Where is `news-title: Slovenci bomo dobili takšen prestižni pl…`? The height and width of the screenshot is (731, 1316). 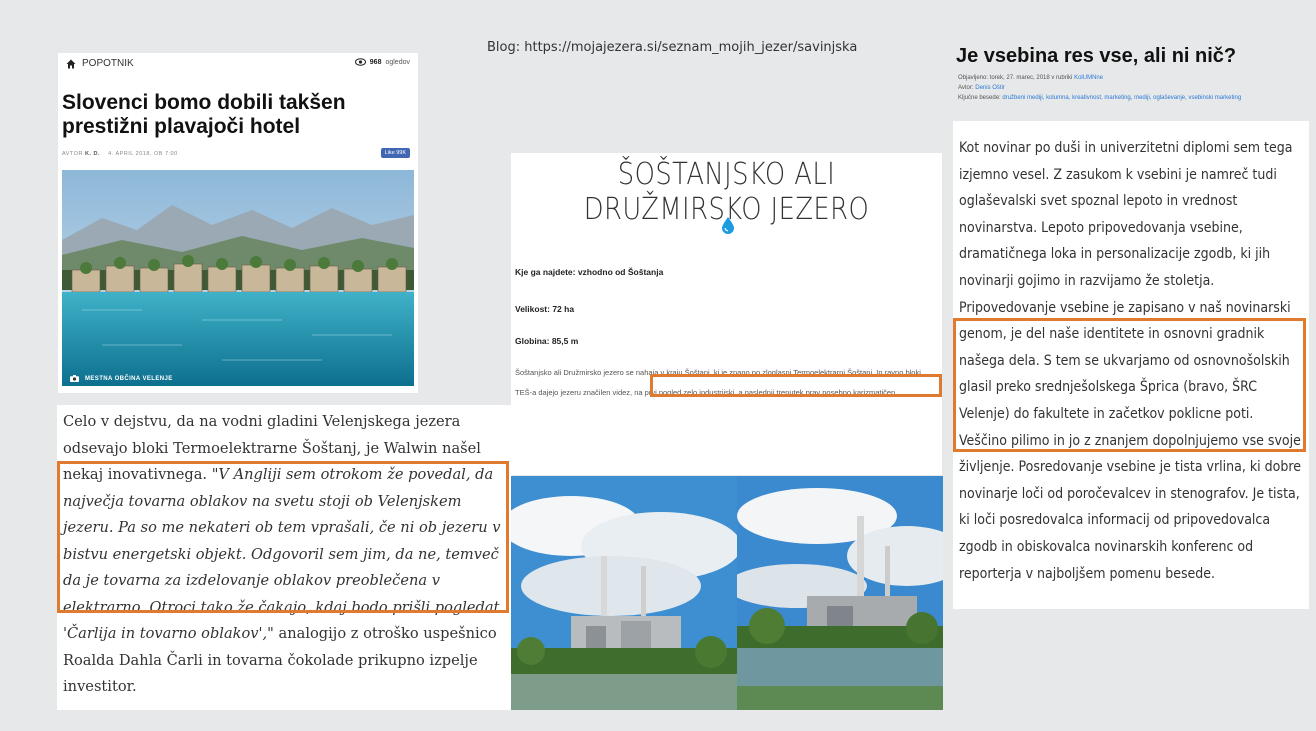 news-title: Slovenci bomo dobili takšen prestižni pl… is located at coordinates (212, 115).